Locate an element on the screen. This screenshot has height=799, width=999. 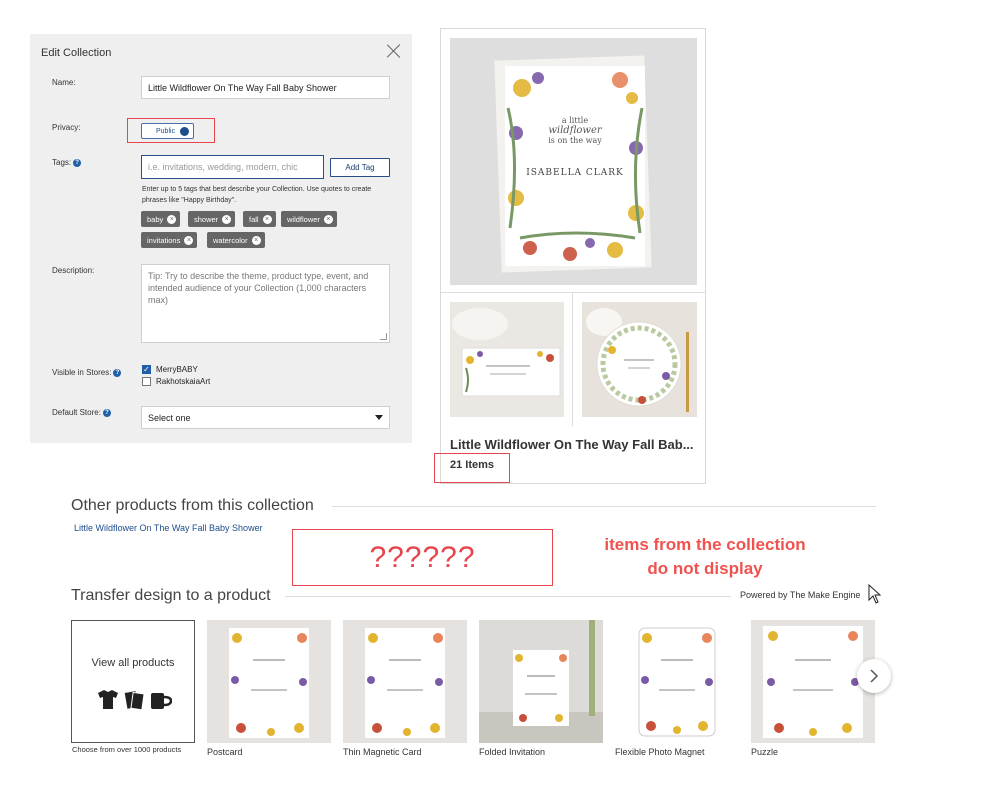
store-option-merrybaby: ✓ MerryBABY is located at coordinates (170, 369).